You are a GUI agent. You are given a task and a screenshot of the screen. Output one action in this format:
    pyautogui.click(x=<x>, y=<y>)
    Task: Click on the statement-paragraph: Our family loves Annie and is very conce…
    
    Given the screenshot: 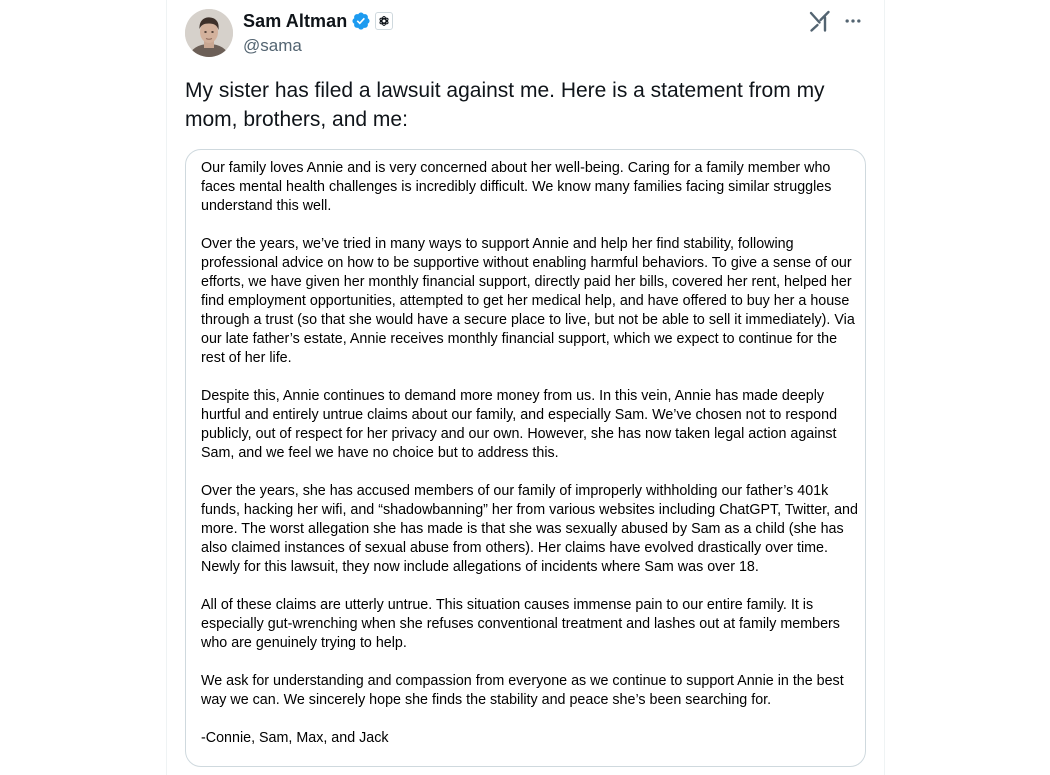 What is the action you would take?
    pyautogui.click(x=516, y=187)
    